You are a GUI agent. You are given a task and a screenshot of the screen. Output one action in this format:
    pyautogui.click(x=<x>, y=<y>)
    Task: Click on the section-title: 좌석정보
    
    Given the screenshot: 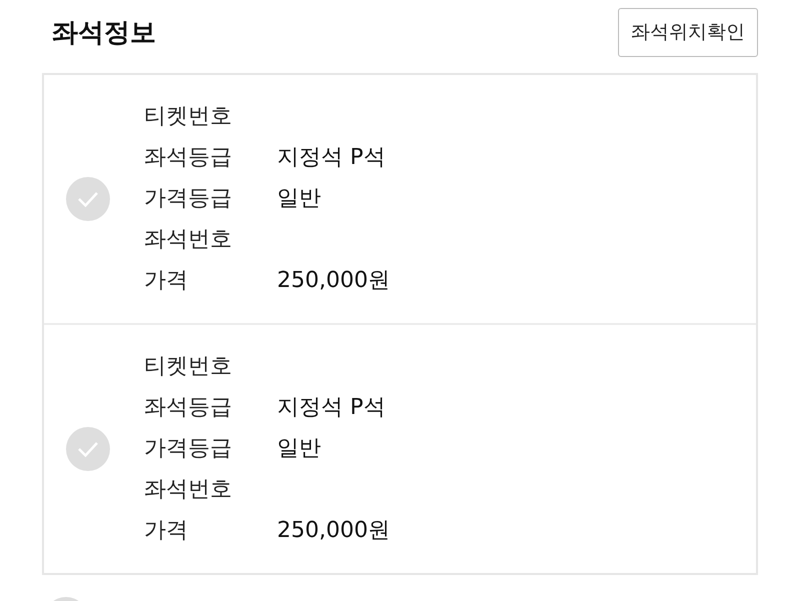 What is the action you would take?
    pyautogui.click(x=104, y=33)
    